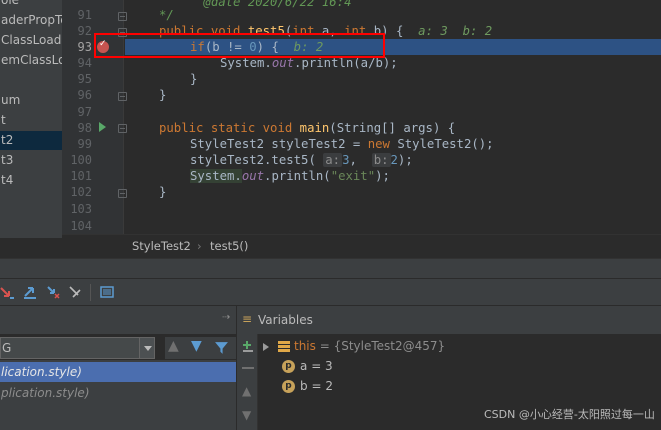 This screenshot has height=430, width=661. What do you see at coordinates (239, 45) in the screenshot?
I see `annotation-highlight-box` at bounding box center [239, 45].